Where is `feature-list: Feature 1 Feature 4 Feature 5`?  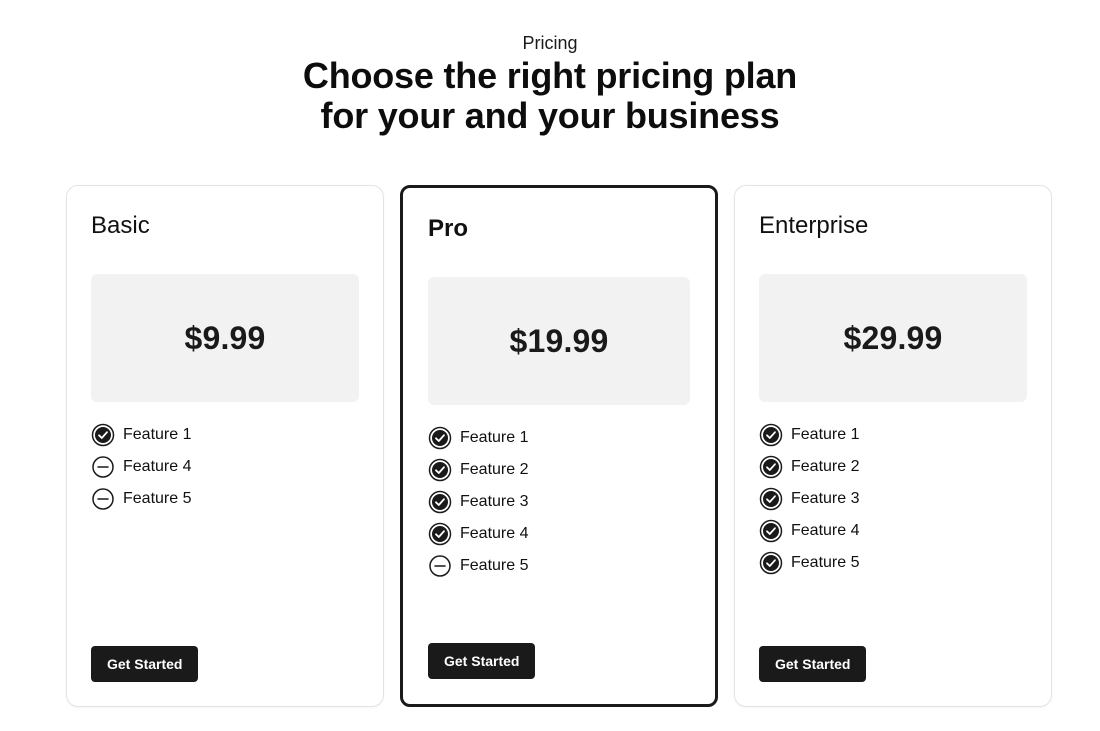 feature-list: Feature 1 Feature 4 Feature 5 is located at coordinates (141, 467).